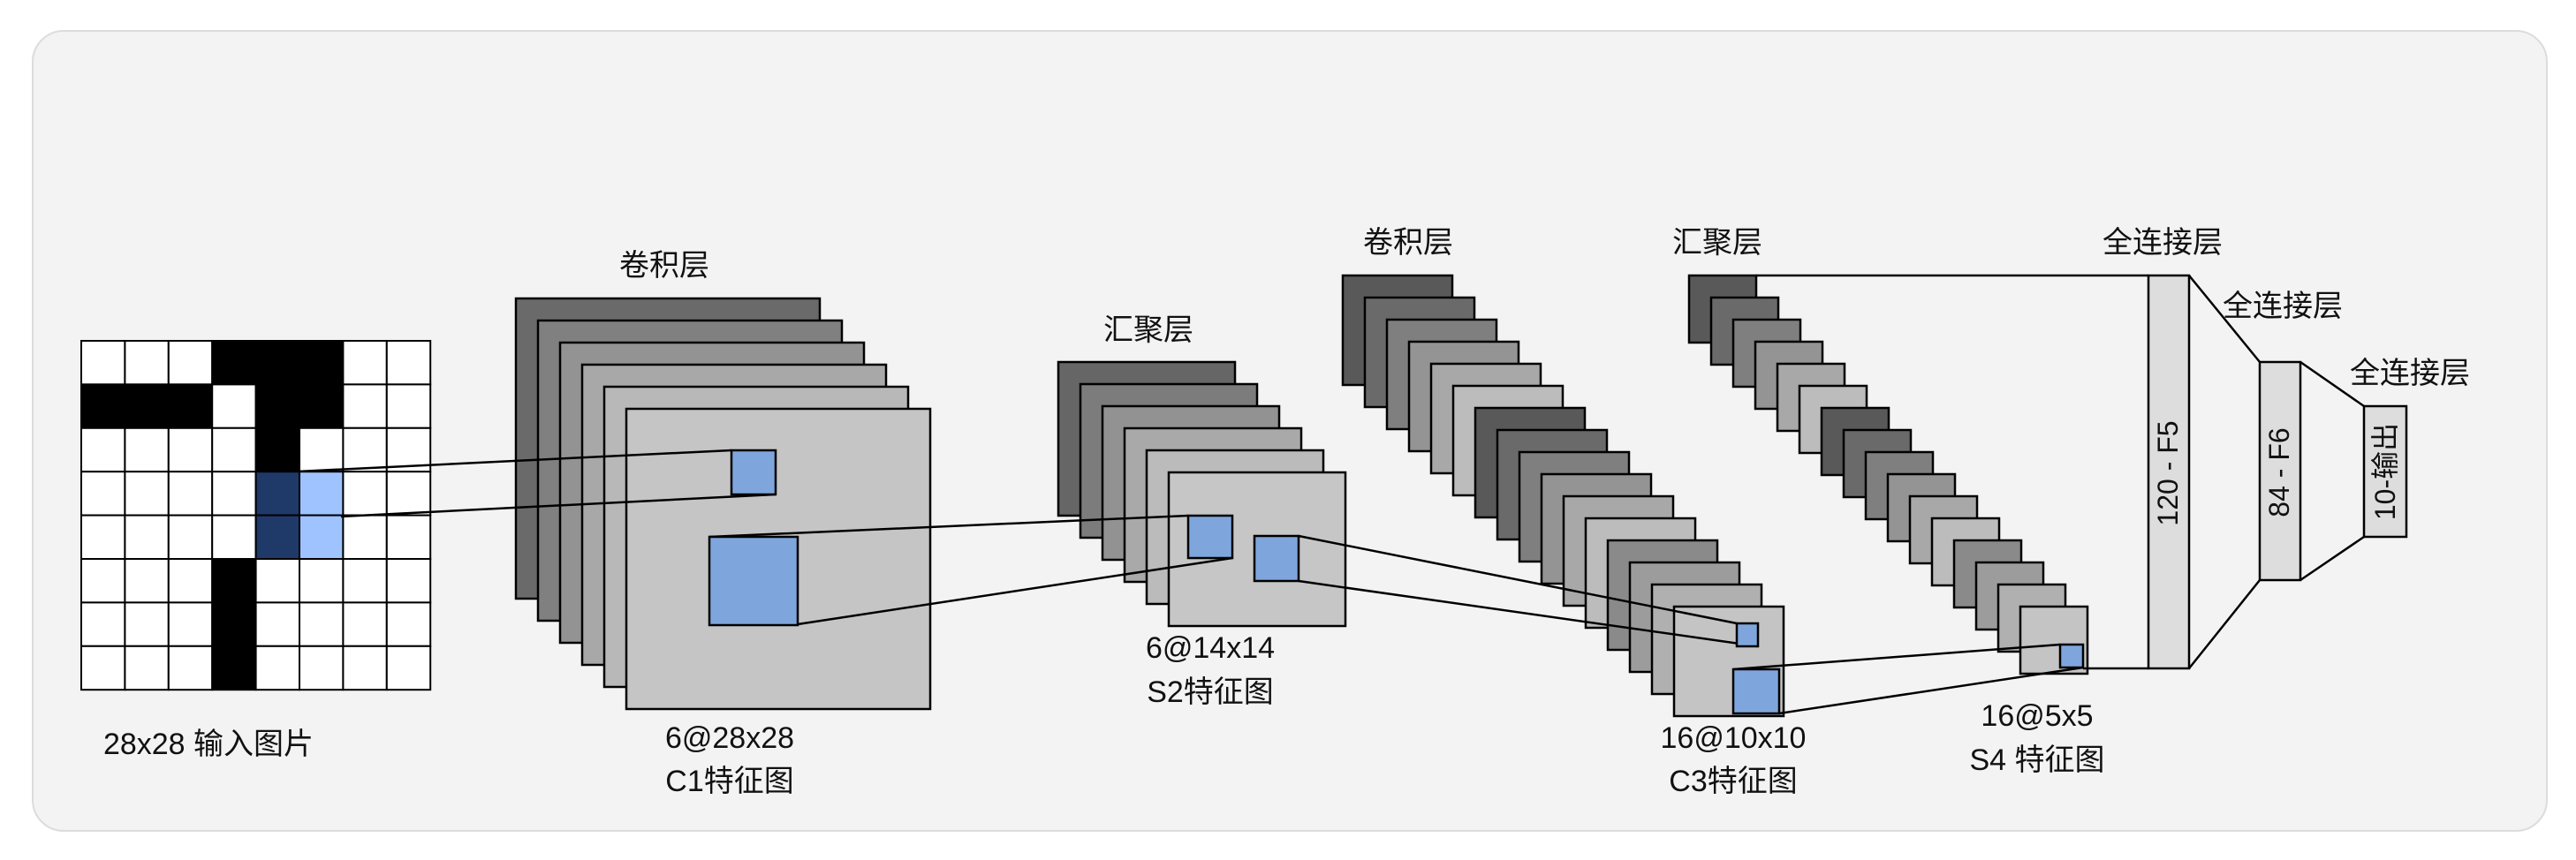 The height and width of the screenshot is (860, 2576). I want to click on c3-title: 卷积层, so click(1408, 243).